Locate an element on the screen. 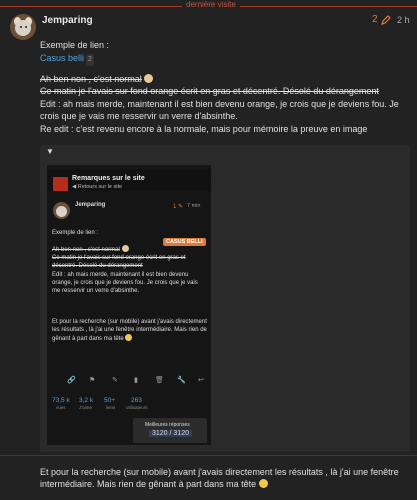 Image resolution: width=417 pixels, height=500 pixels. screenshot-action-bar: 🔗 ⚑ ✎ ▮ 🗑 🔧 ↩ is located at coordinates (132, 382).